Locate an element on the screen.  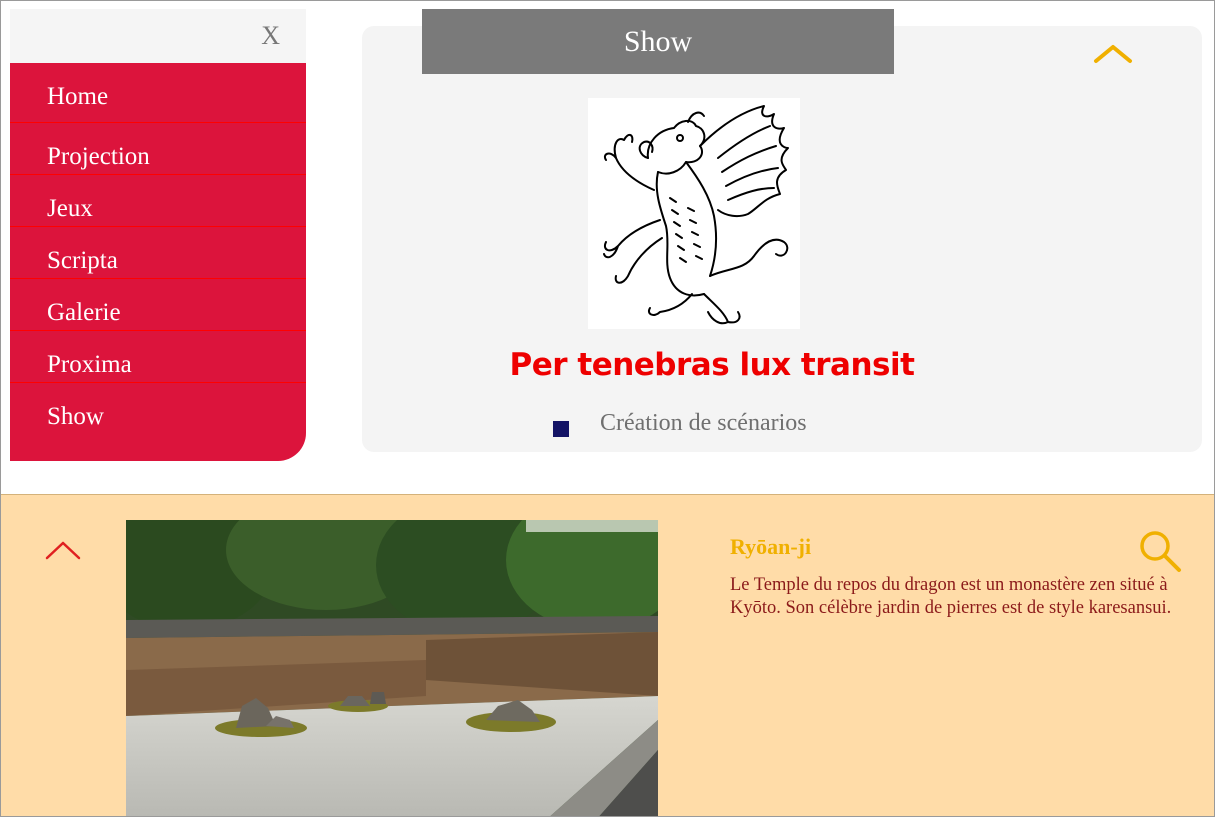
menu-item-jeux: Jeux is located at coordinates (158, 201).